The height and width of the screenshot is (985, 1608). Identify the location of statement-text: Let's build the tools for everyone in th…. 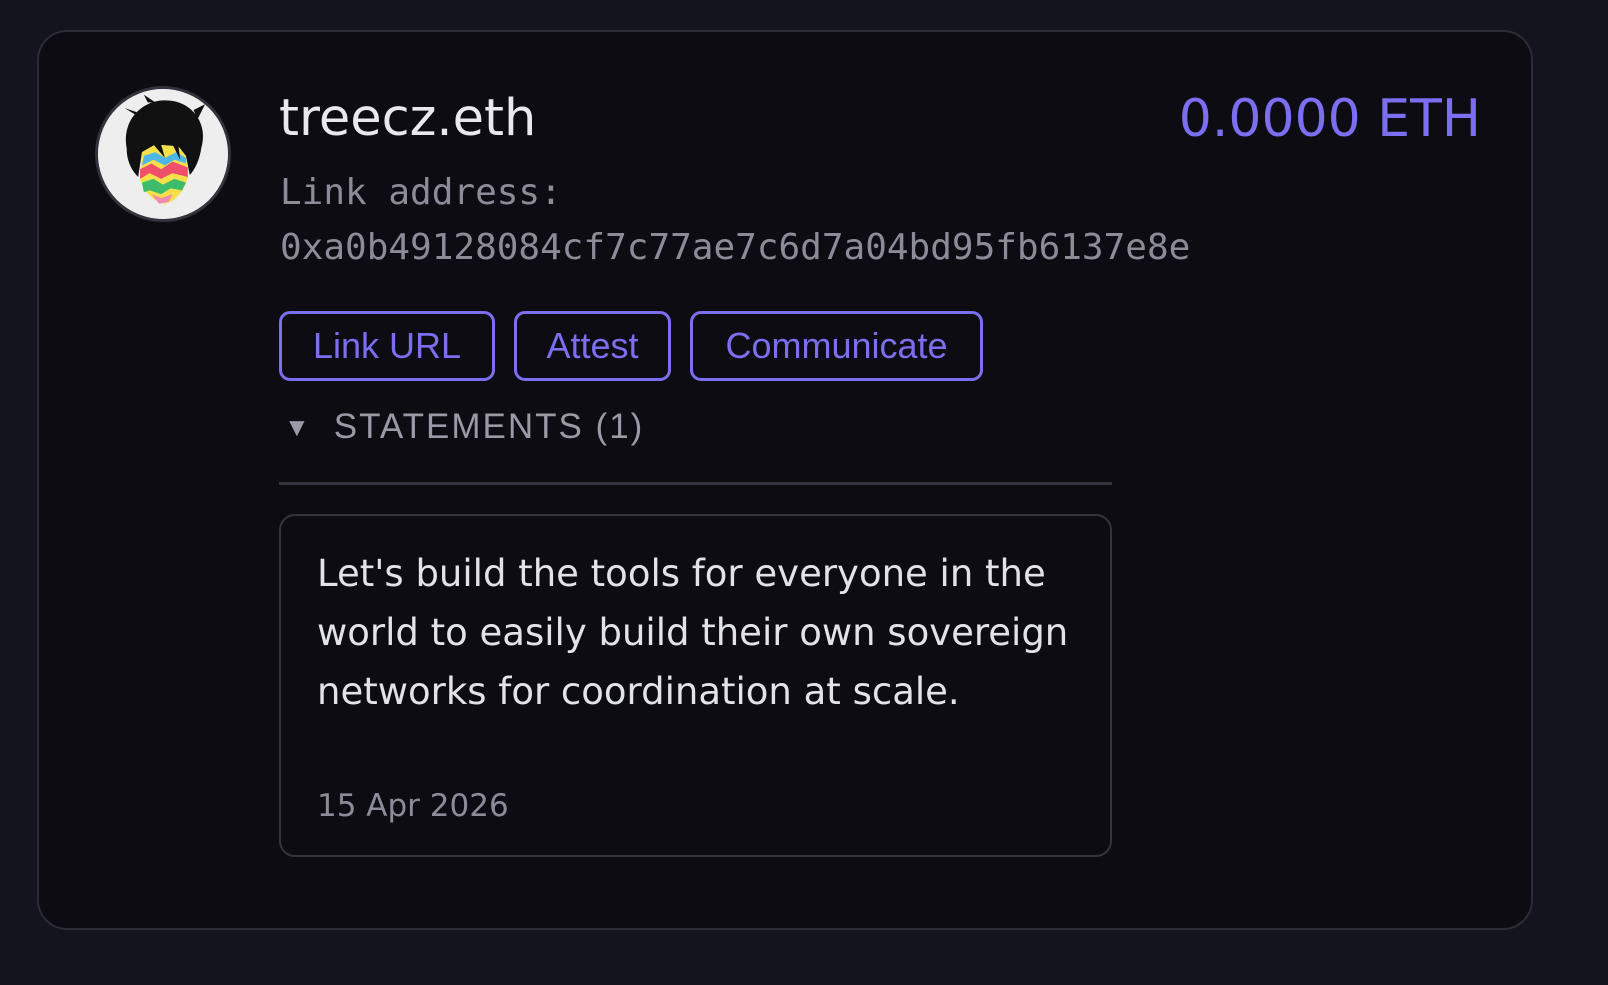
(693, 632).